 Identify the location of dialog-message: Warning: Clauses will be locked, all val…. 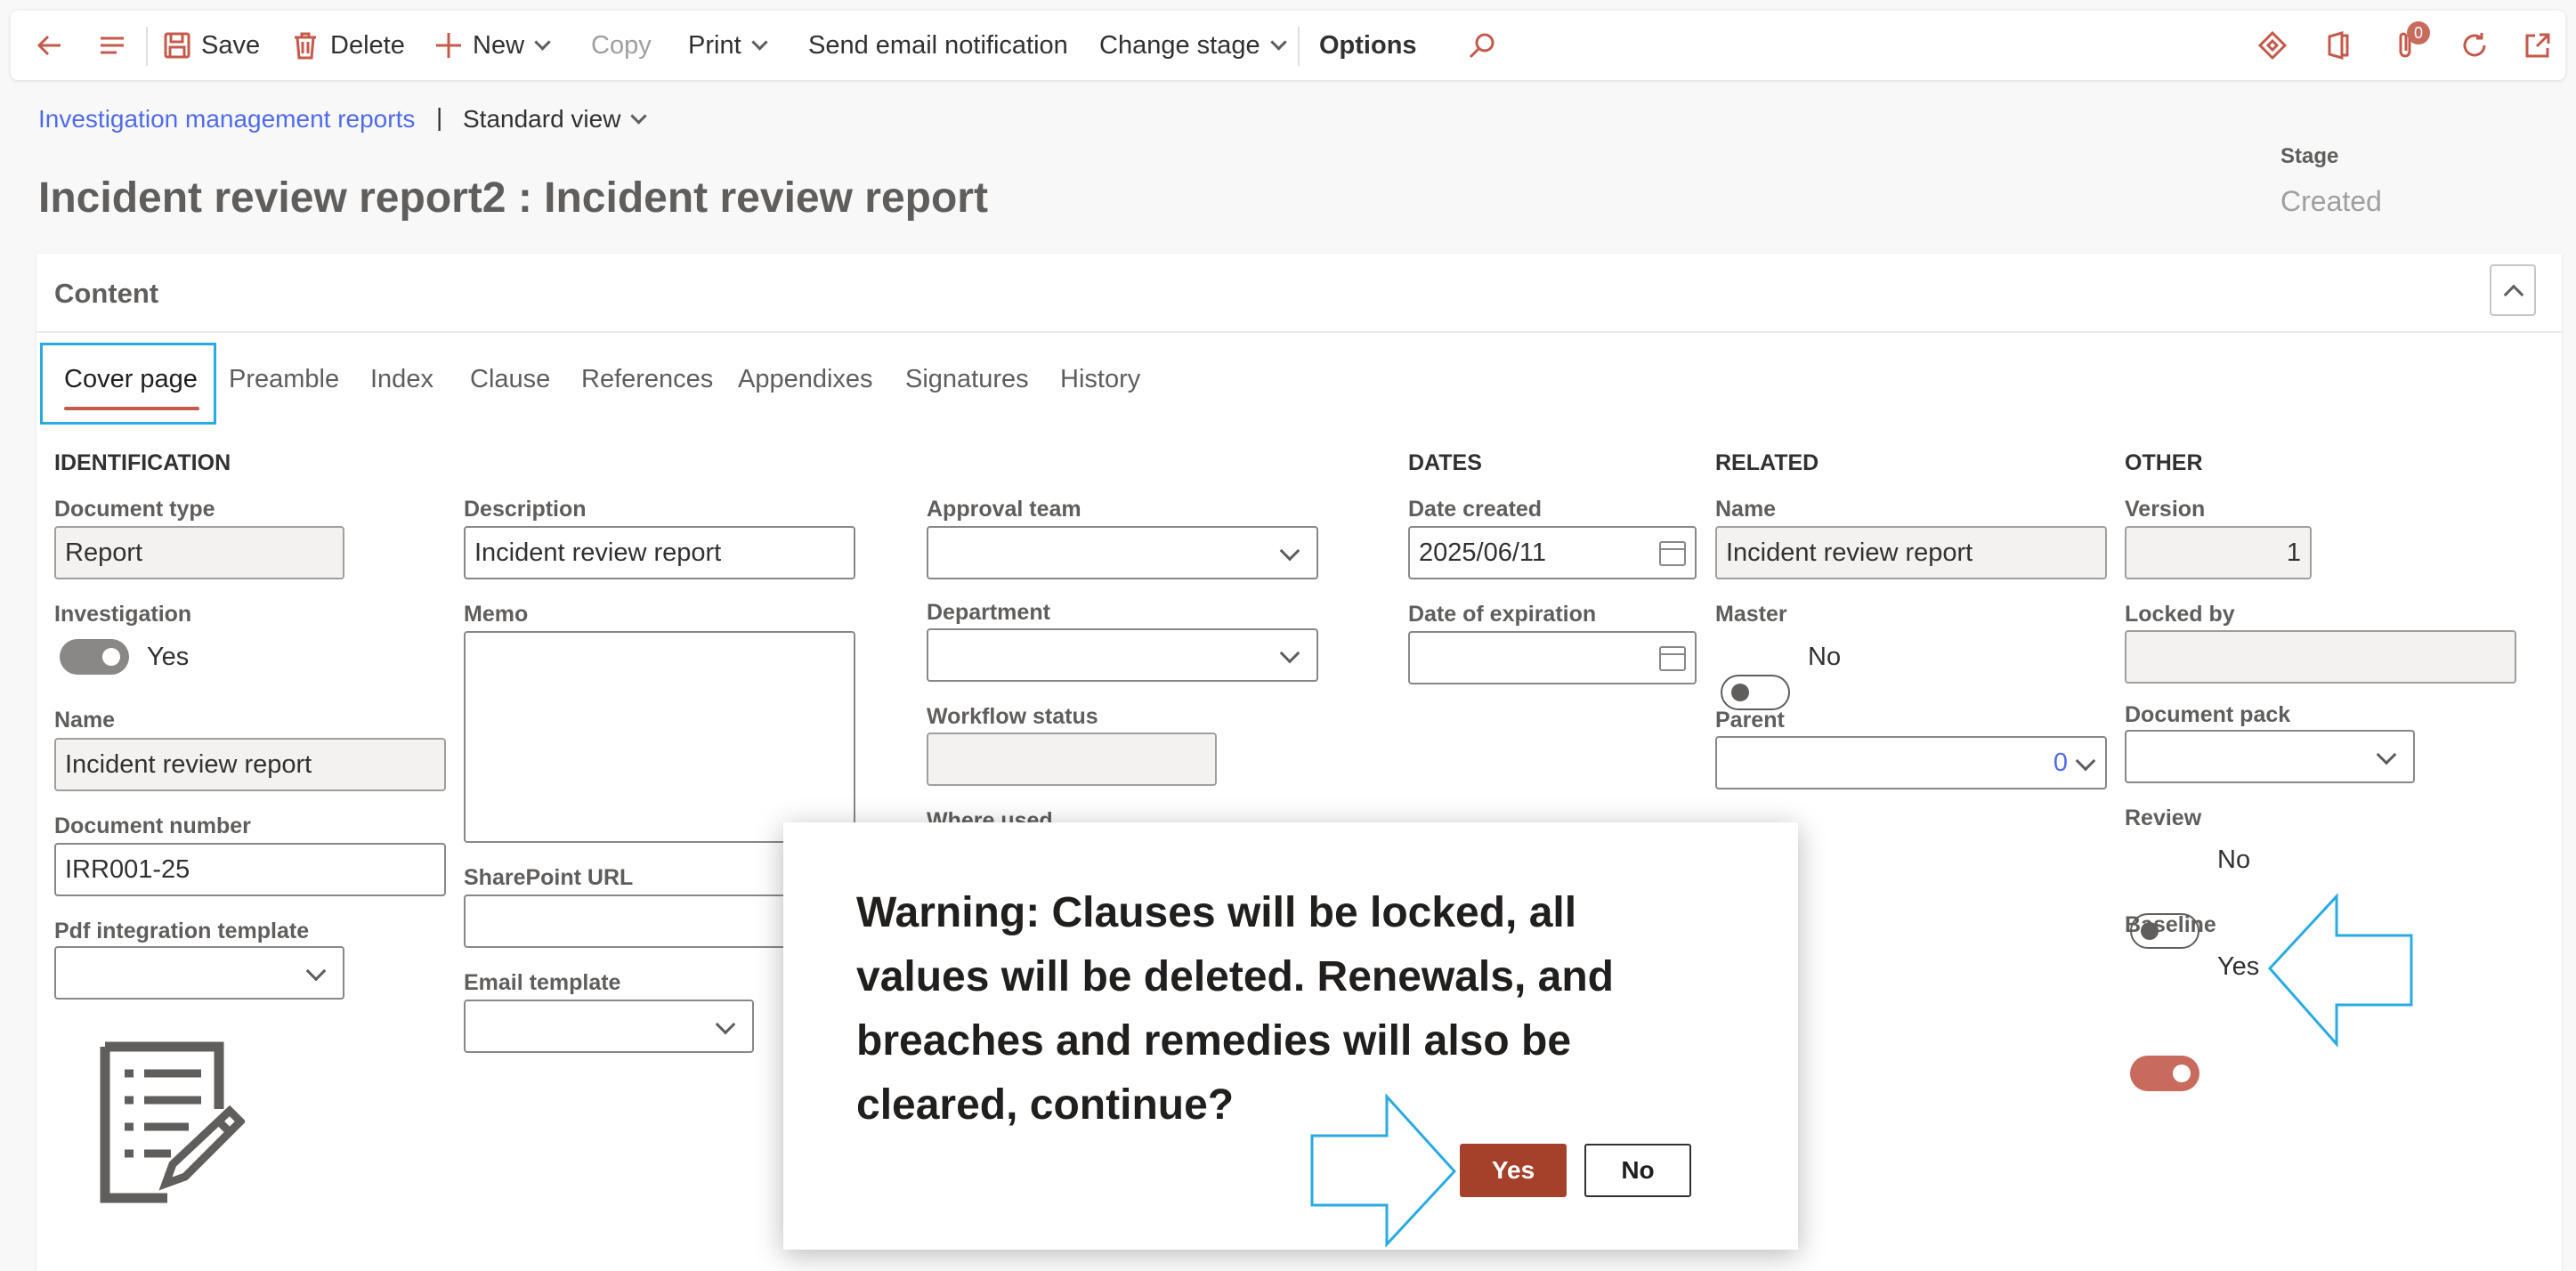
(1235, 1009).